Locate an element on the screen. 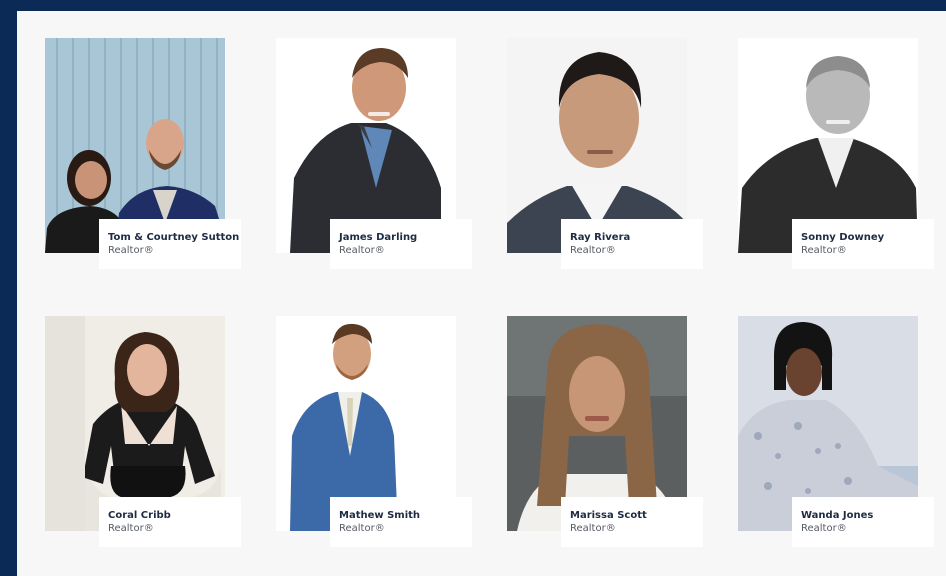 This screenshot has width=946, height=576. agent-card: Marissa Scott Realtor® is located at coordinates (605, 432).